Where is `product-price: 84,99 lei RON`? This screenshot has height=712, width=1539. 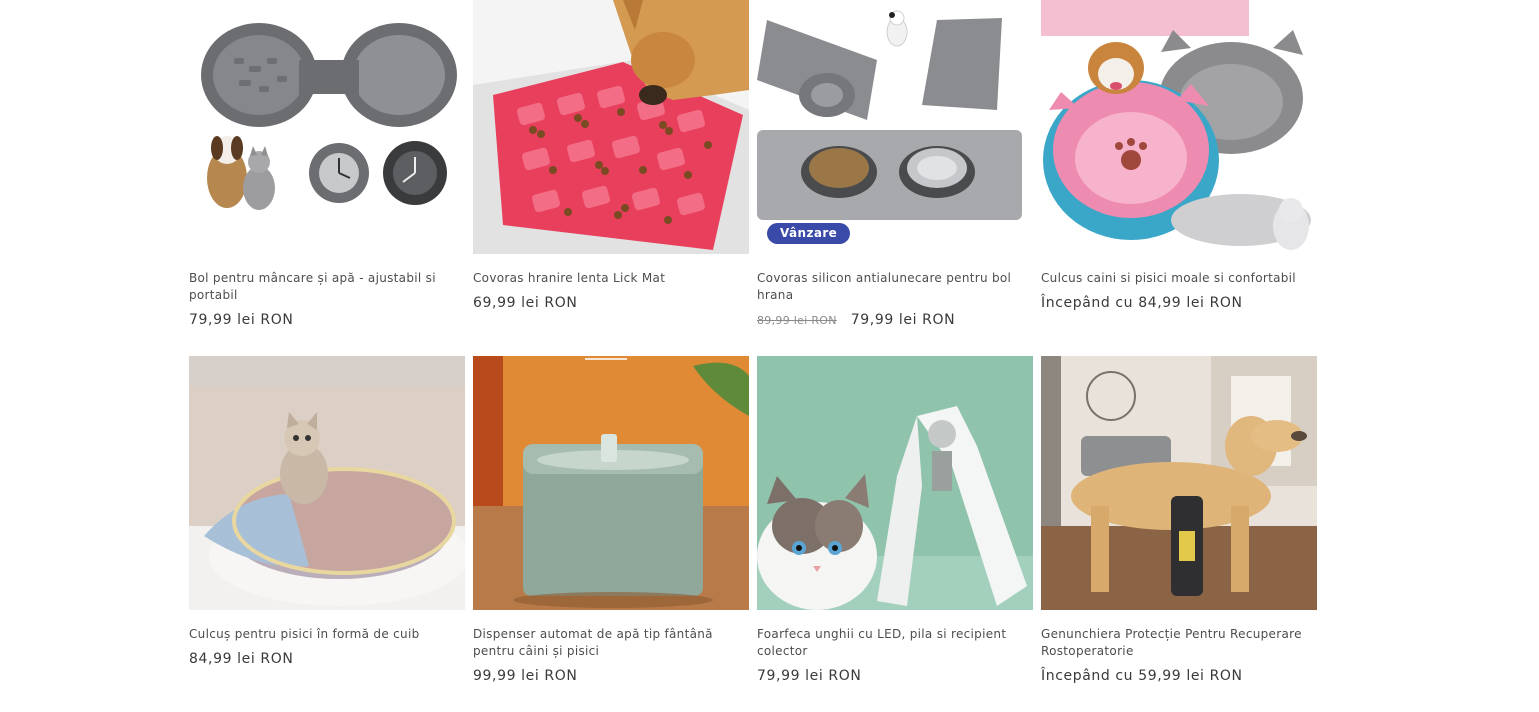 product-price: 84,99 lei RON is located at coordinates (241, 659).